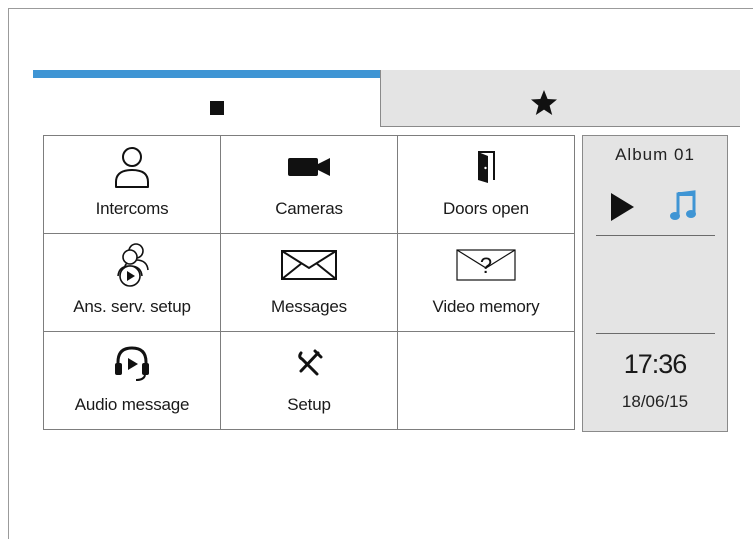 The height and width of the screenshot is (539, 753). I want to click on user-icon, so click(132, 167).